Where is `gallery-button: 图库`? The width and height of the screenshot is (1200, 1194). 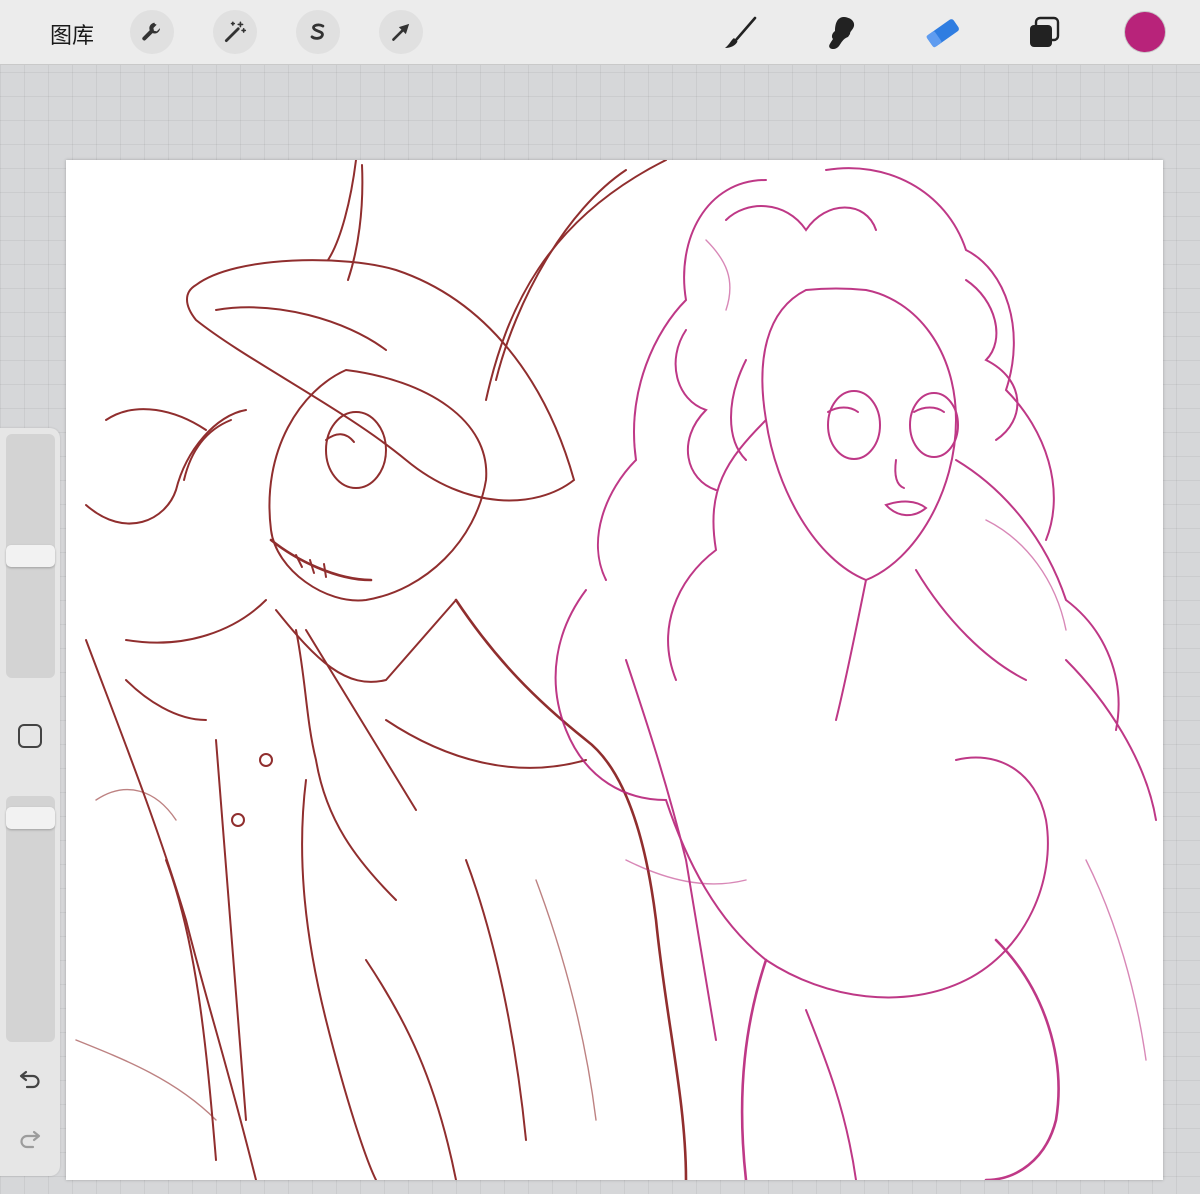
gallery-button: 图库 is located at coordinates (72, 34).